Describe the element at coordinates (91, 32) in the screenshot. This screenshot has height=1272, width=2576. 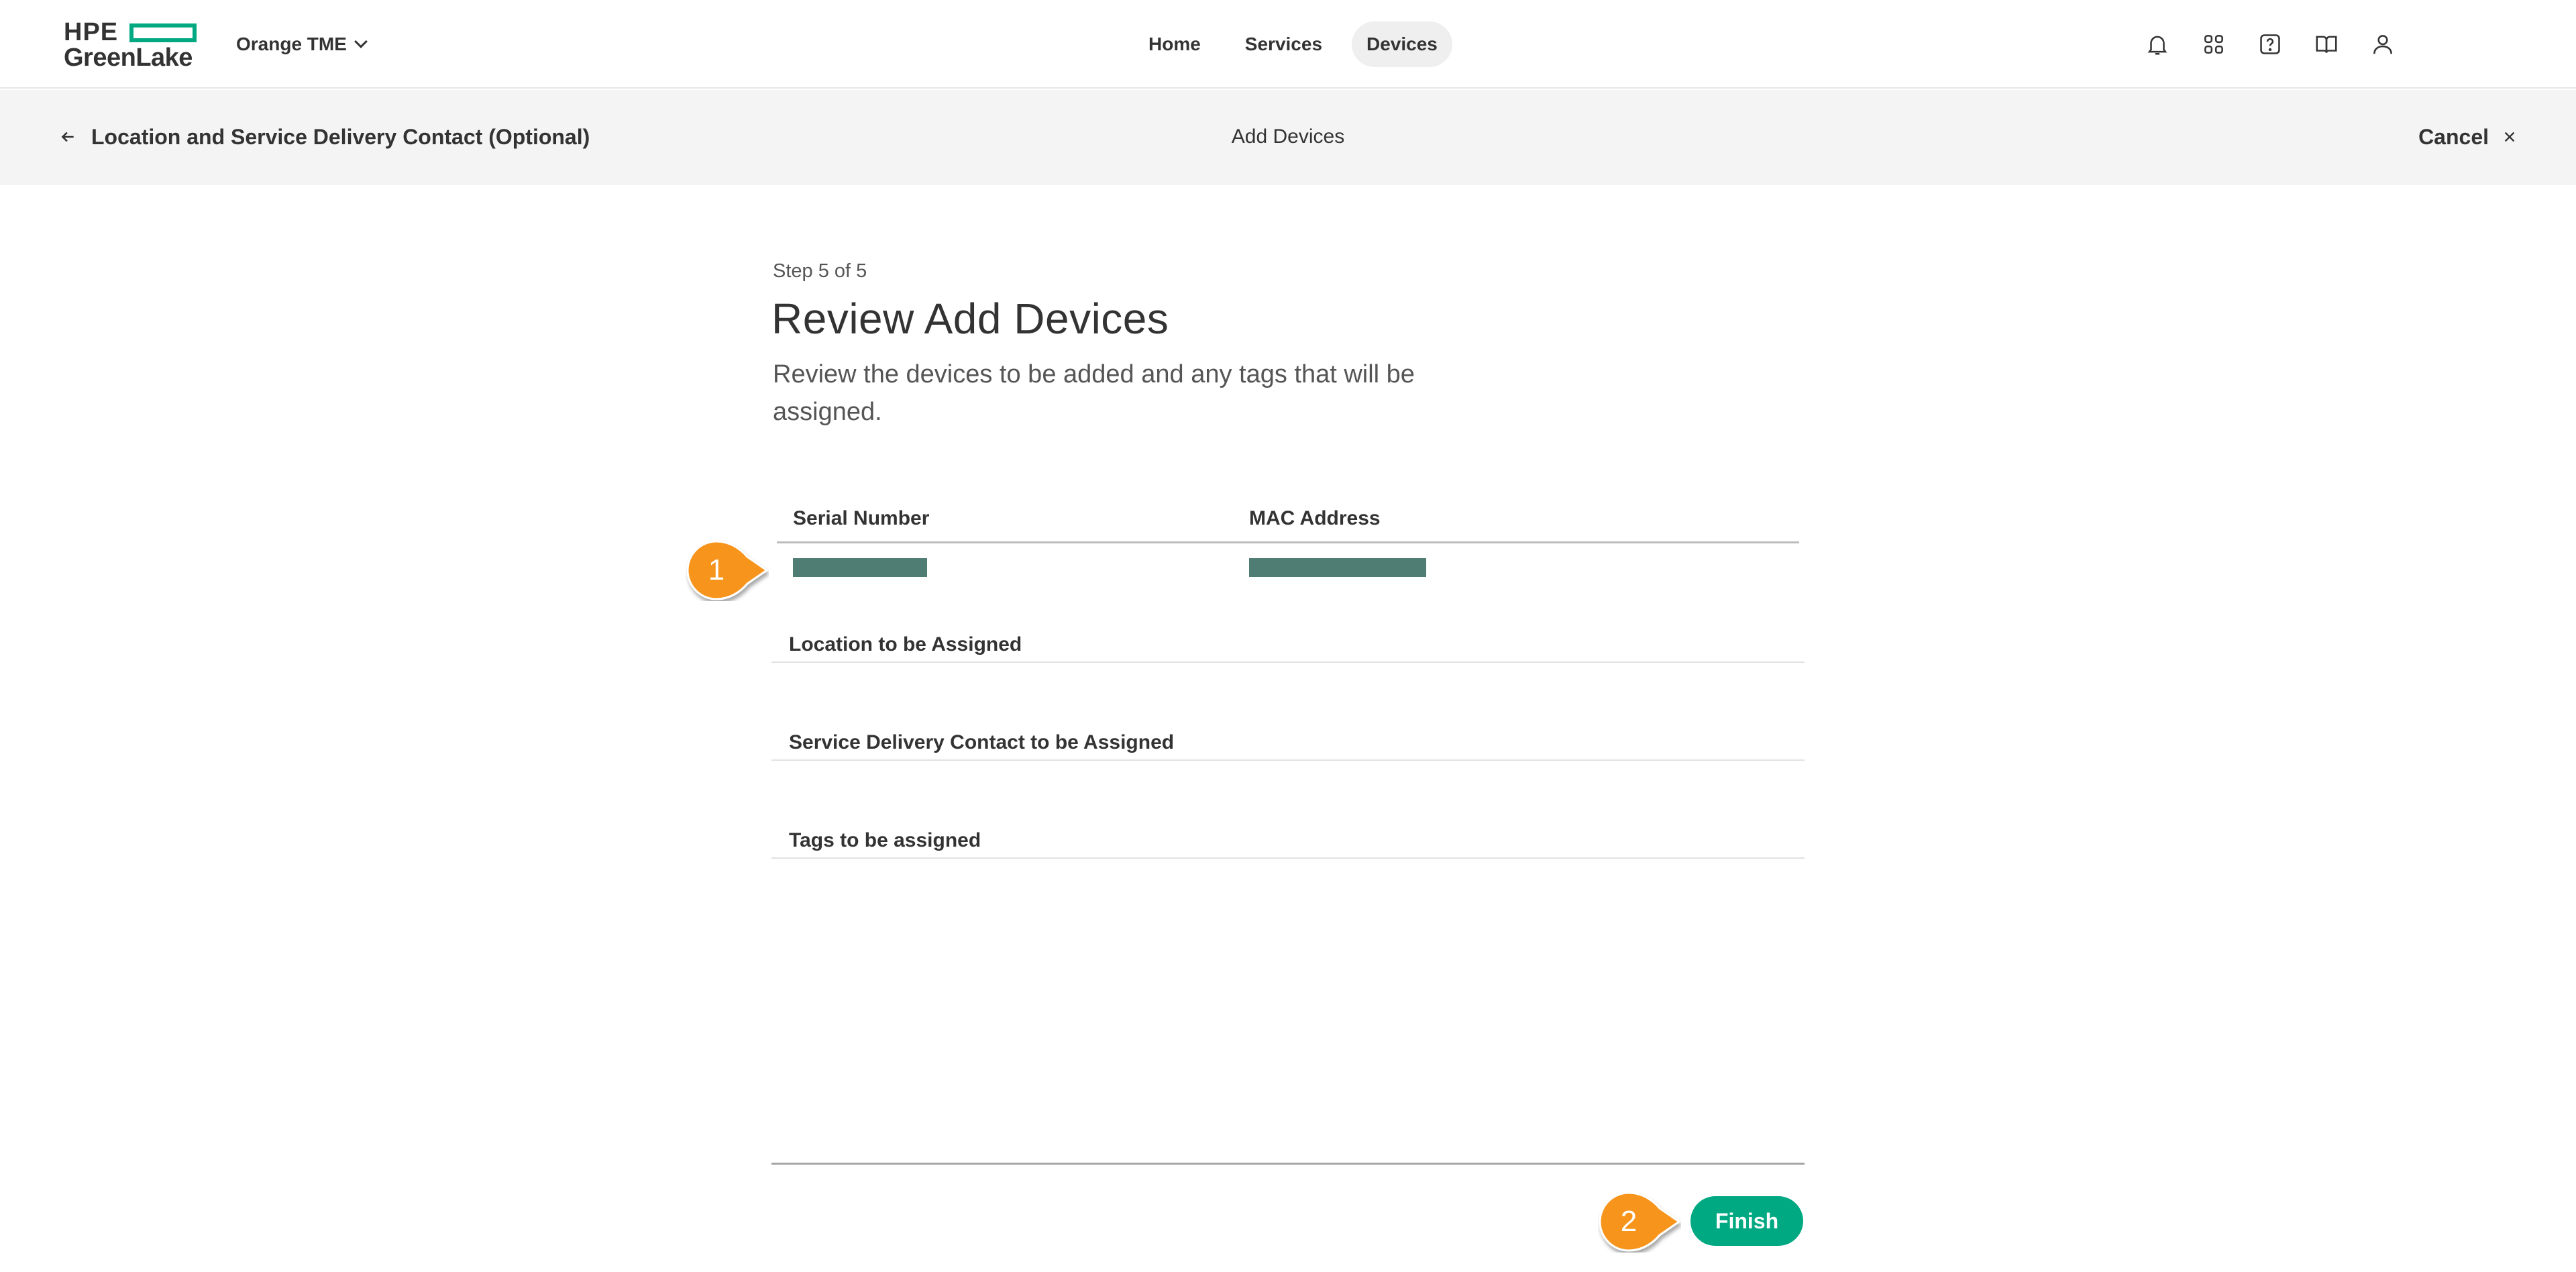
I see `logo-hpe-text: HPE` at that location.